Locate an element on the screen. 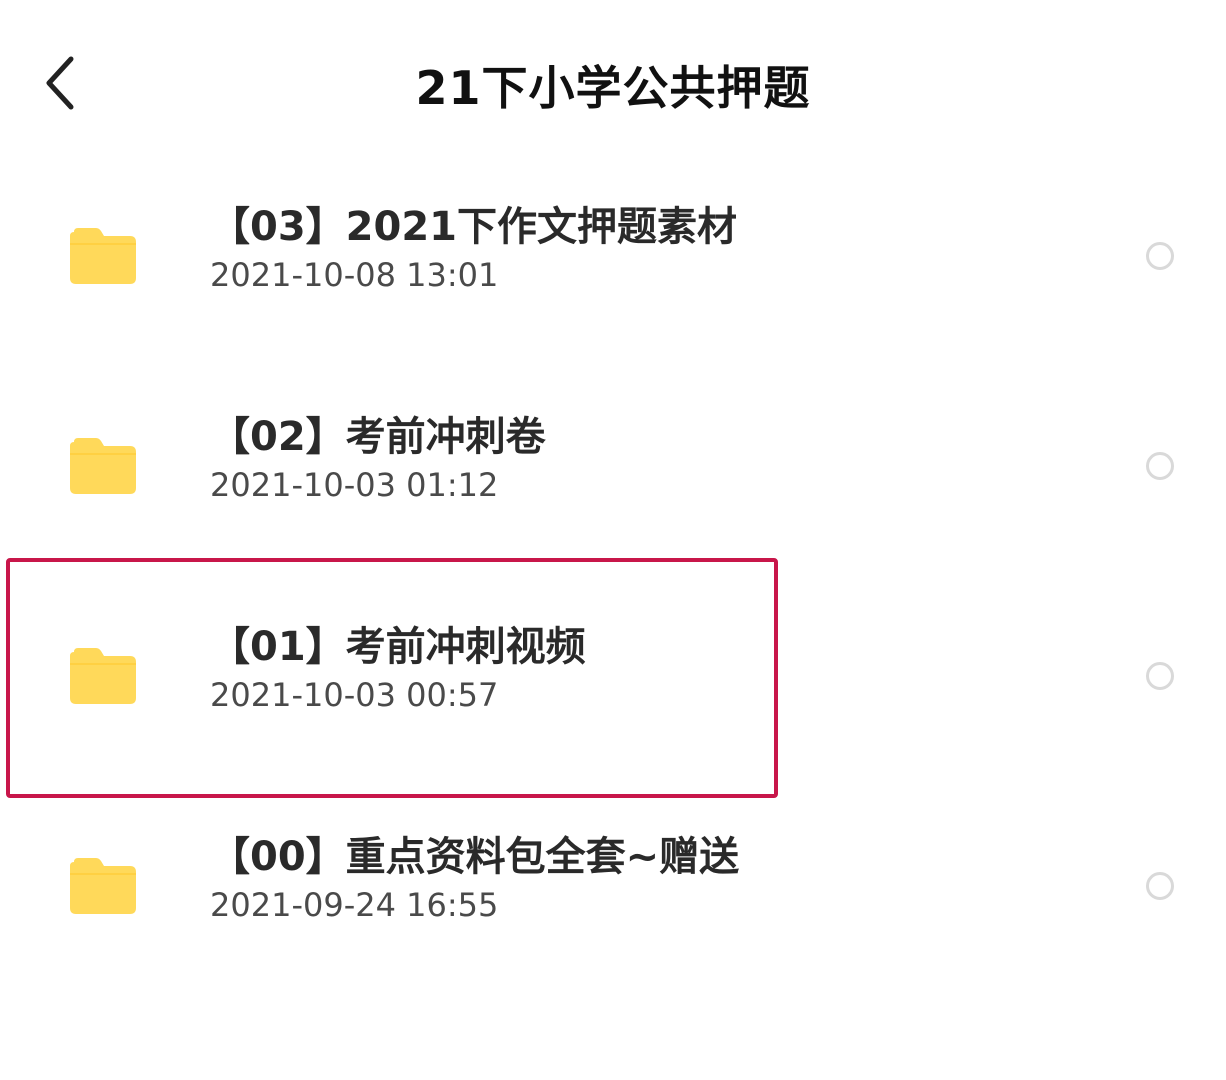 The height and width of the screenshot is (1080, 1226). page-title: 21下小学公共押题 is located at coordinates (613, 88).